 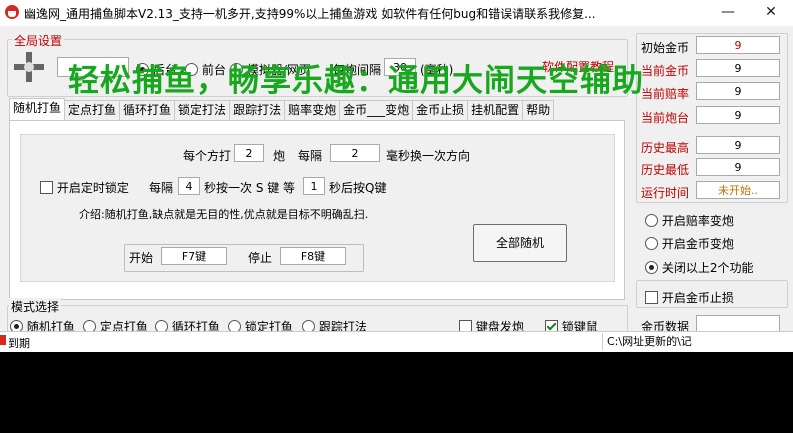 What do you see at coordinates (355, 153) in the screenshot?
I see `every-ms-input: 2` at bounding box center [355, 153].